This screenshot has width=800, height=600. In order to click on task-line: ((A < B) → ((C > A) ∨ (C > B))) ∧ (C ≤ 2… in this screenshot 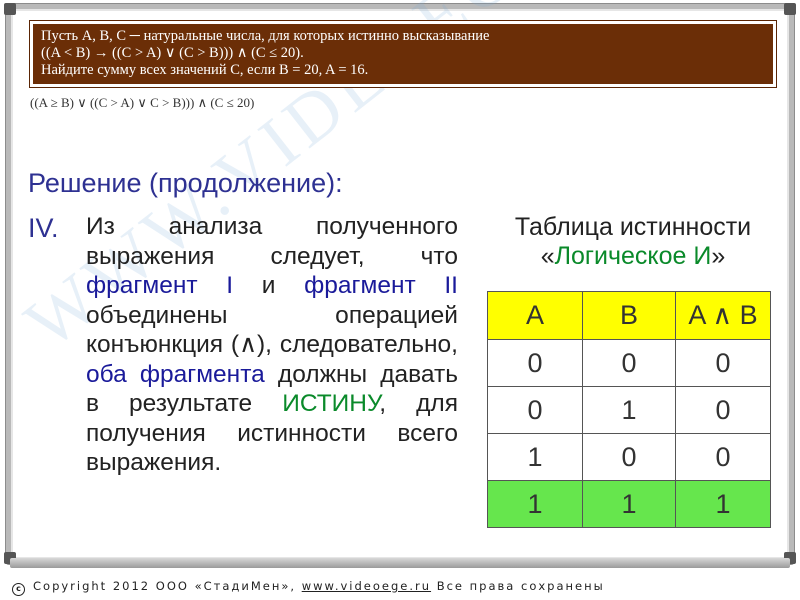, I will do `click(172, 53)`.